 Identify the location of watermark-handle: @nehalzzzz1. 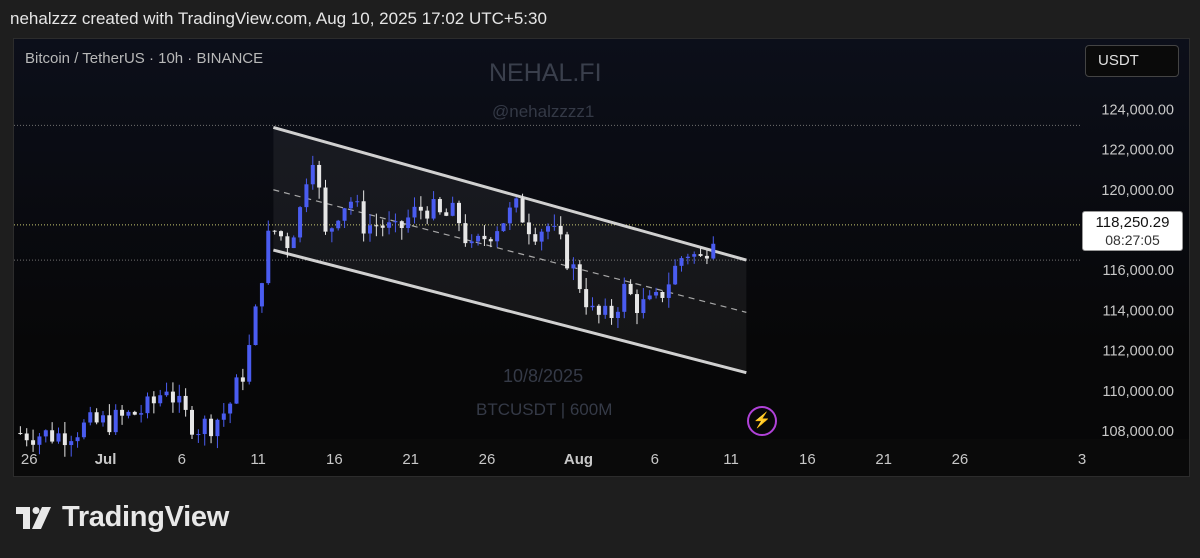
(543, 111).